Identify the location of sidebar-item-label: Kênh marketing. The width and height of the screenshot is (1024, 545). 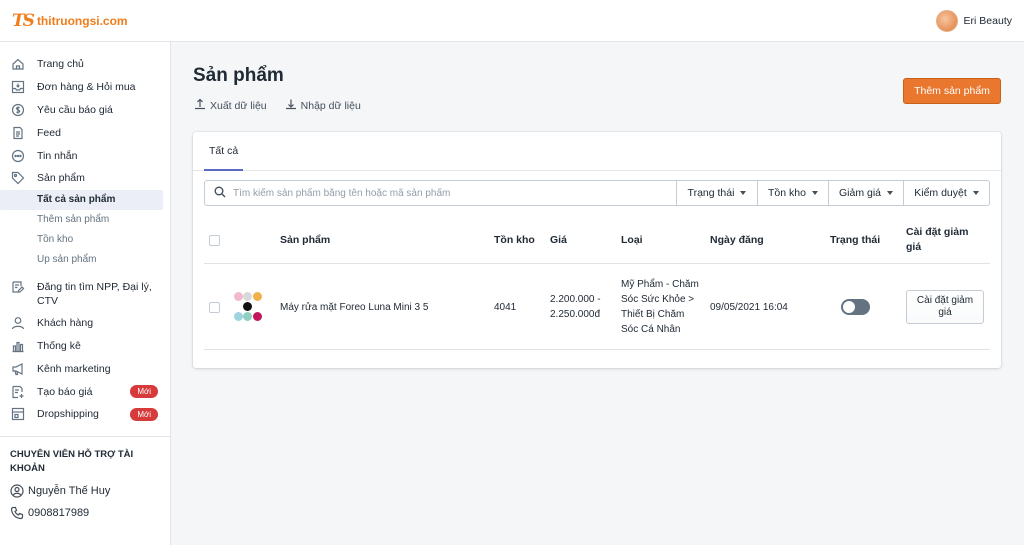
(74, 368).